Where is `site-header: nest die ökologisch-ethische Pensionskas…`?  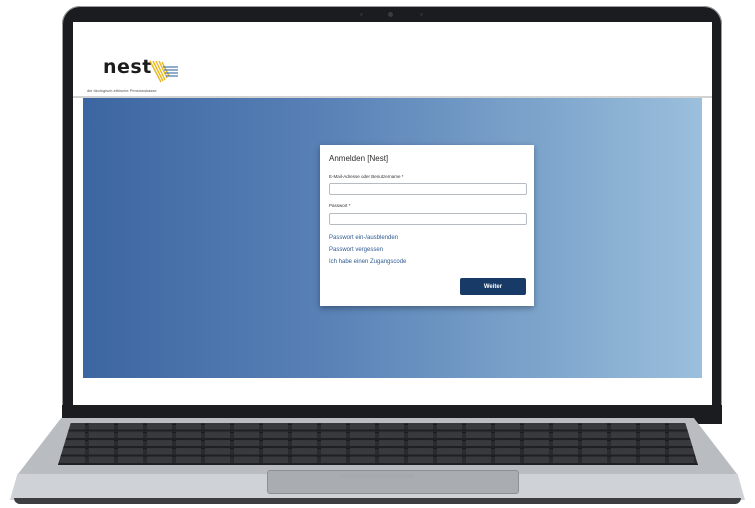 site-header: nest die ökologisch-ethische Pensionskas… is located at coordinates (392, 60).